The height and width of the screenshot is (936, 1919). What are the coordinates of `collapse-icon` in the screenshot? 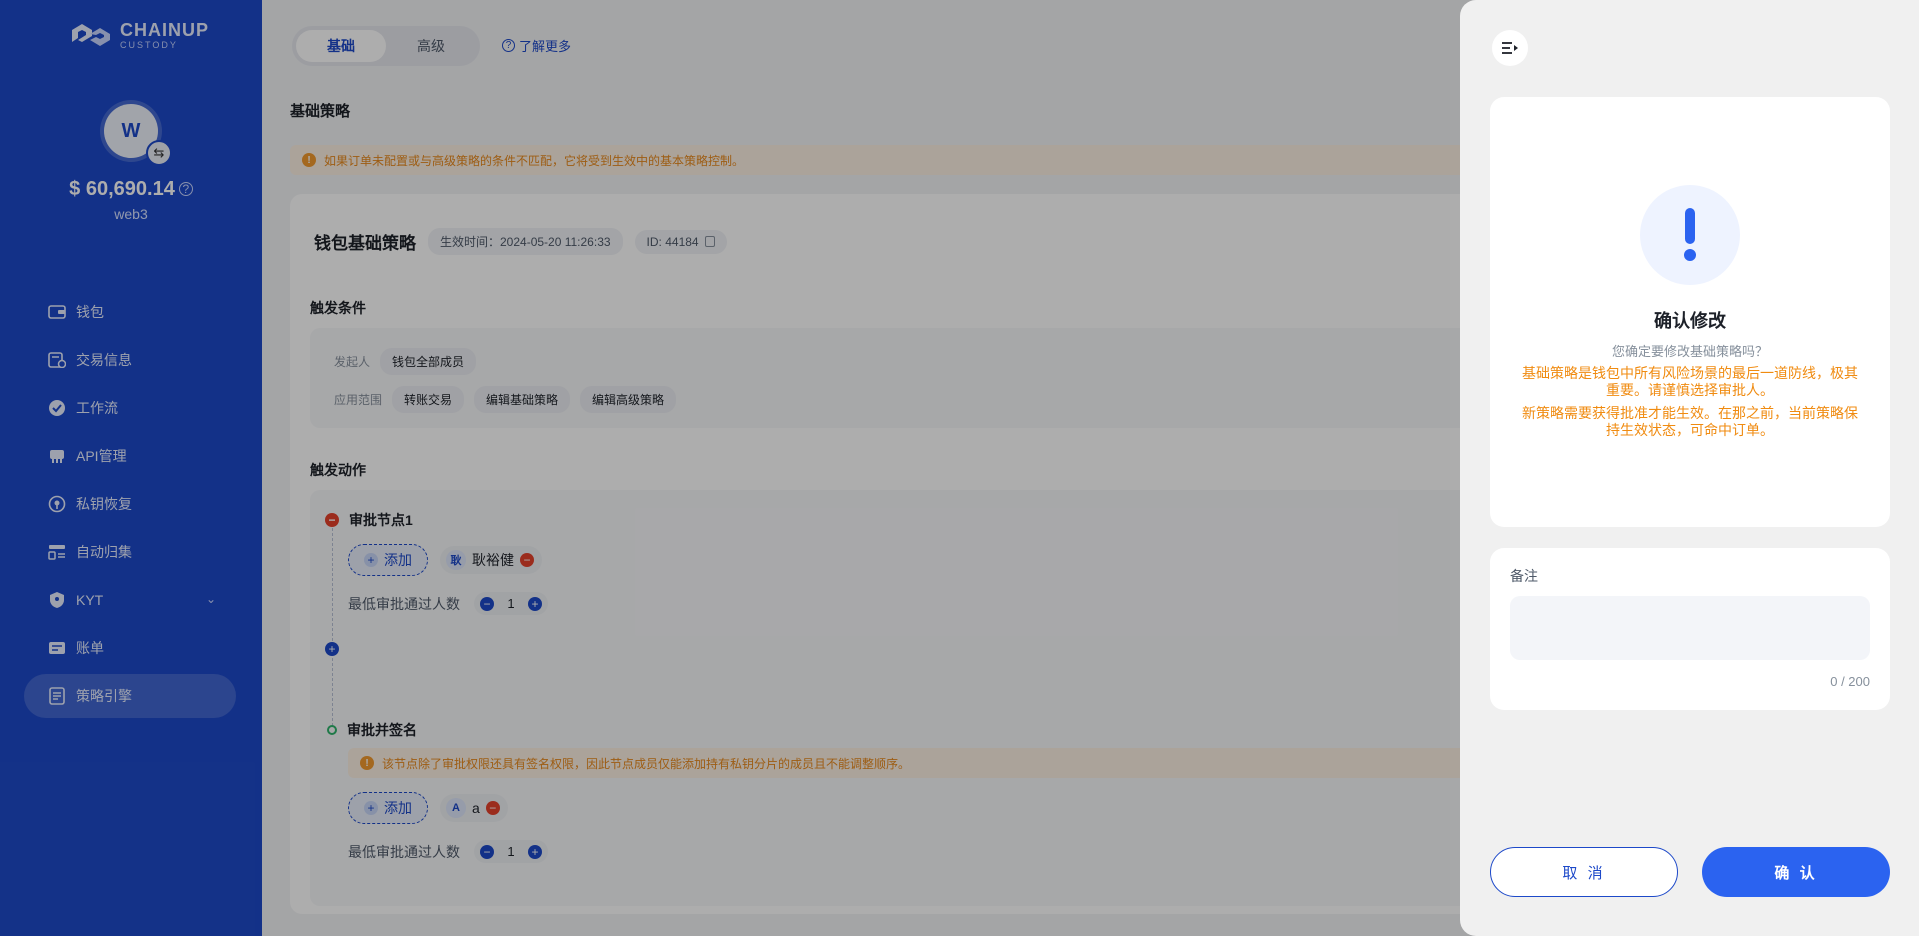 It's located at (1510, 48).